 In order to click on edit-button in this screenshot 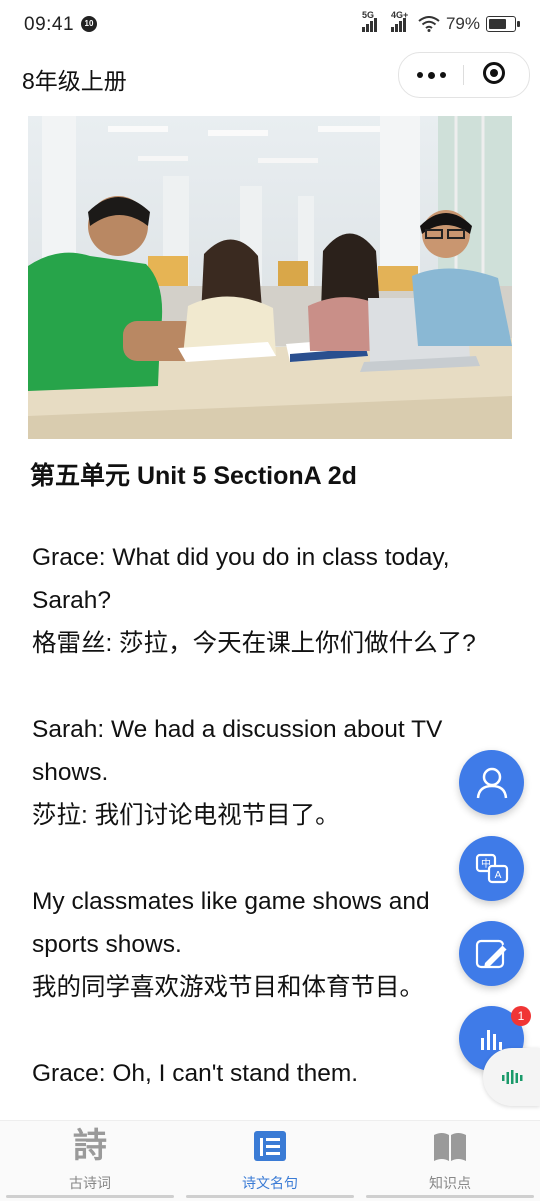, I will do `click(491, 953)`.